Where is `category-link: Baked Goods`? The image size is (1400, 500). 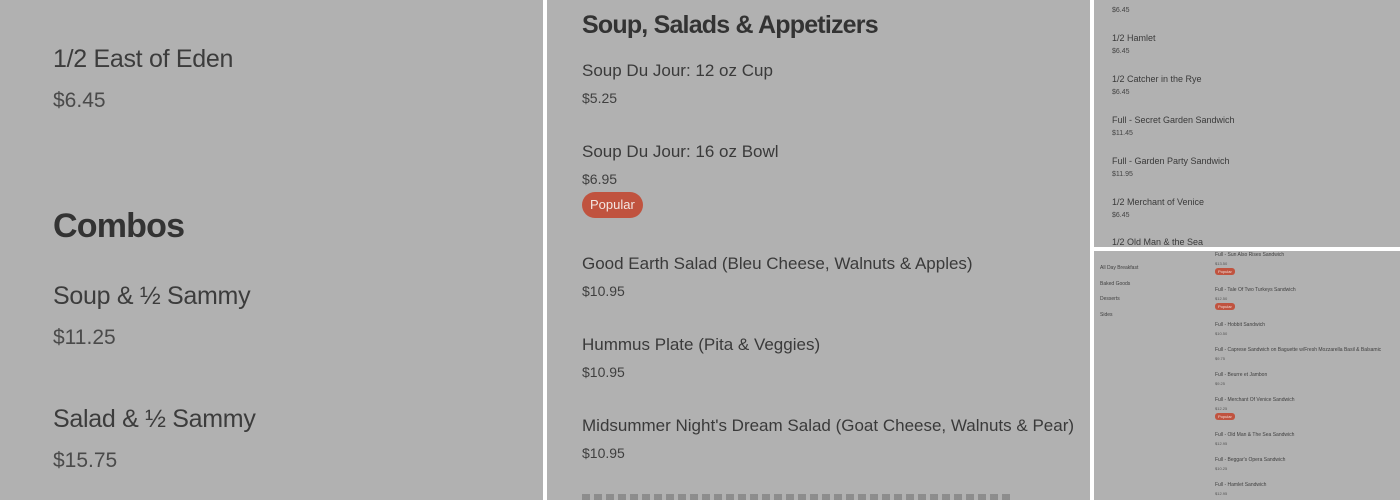 category-link: Baked Goods is located at coordinates (1115, 284).